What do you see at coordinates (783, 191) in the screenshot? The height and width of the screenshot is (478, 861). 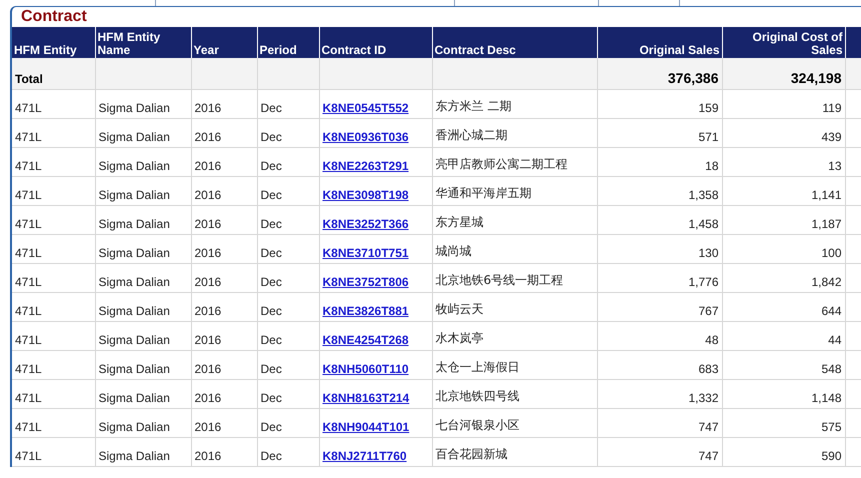 I see `table-cell: 1,141` at bounding box center [783, 191].